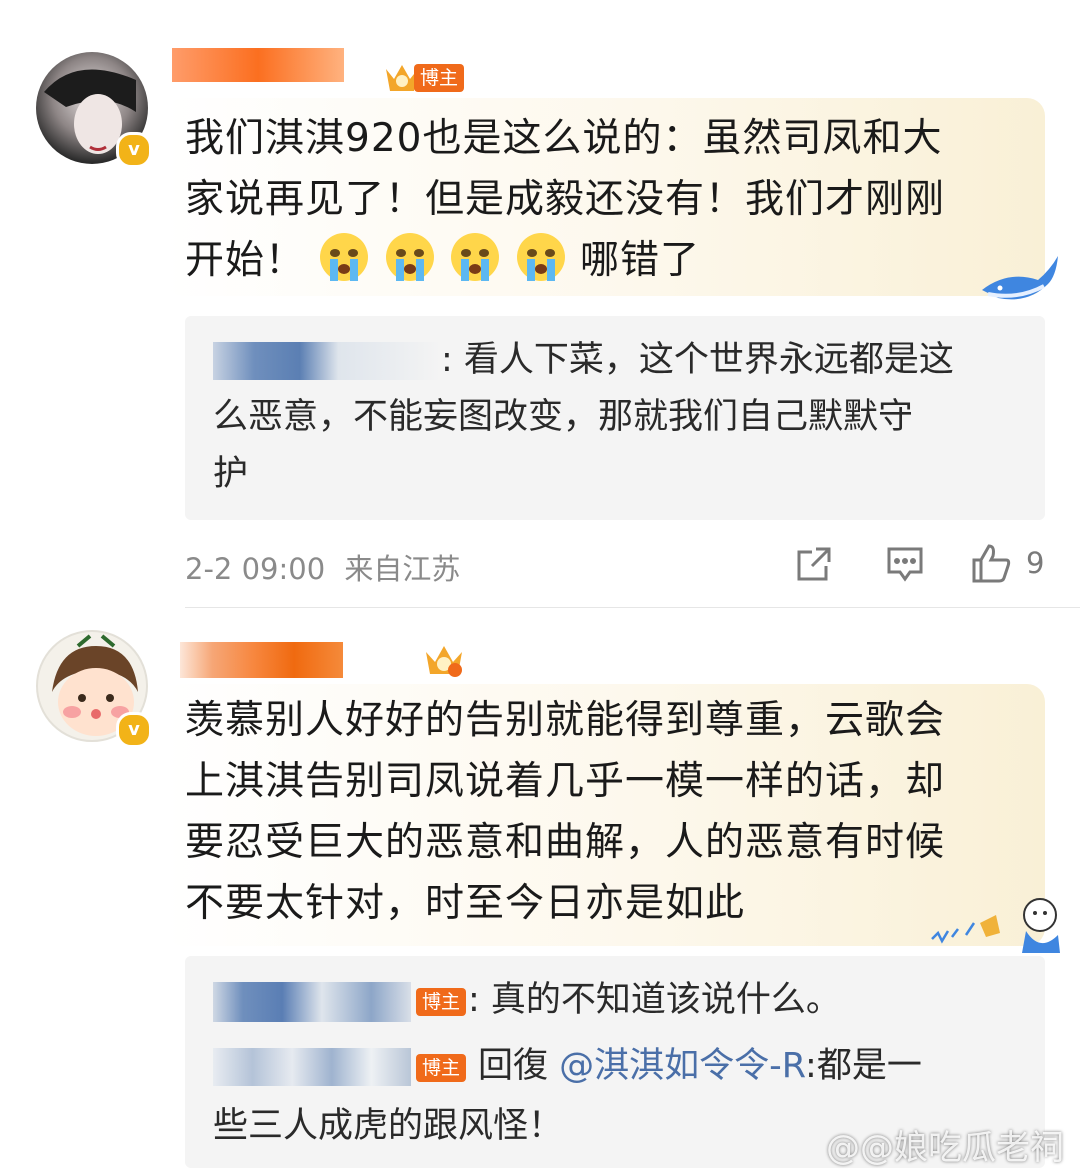  I want to click on mention-link: @淇淇如令令-R, so click(682, 1066).